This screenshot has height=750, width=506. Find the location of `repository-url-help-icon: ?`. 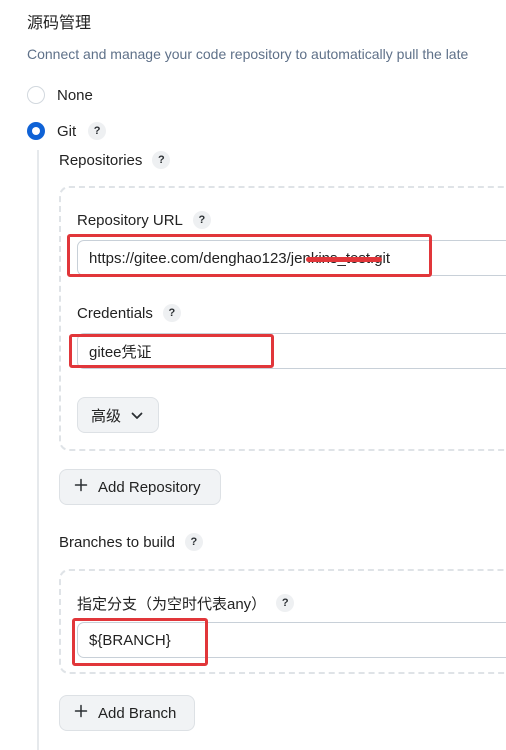

repository-url-help-icon: ? is located at coordinates (201, 220).